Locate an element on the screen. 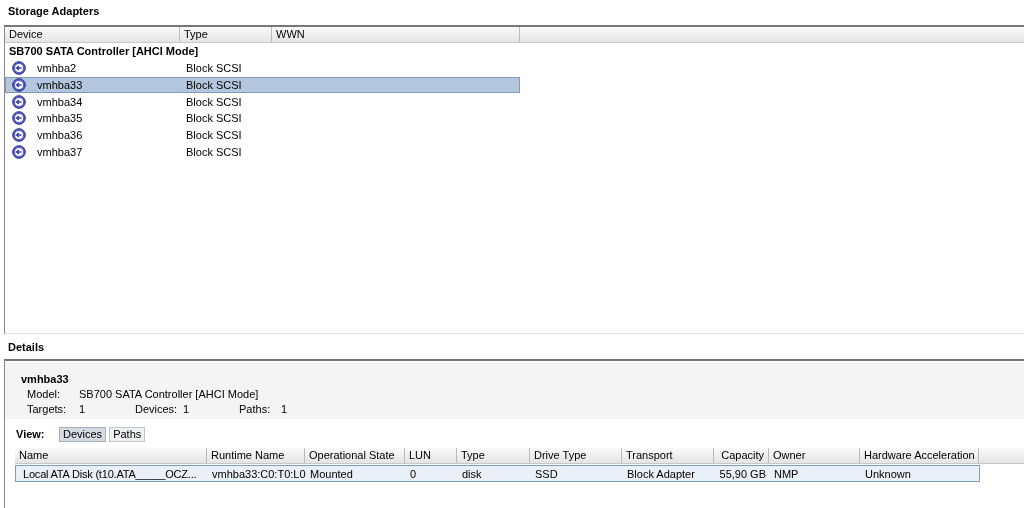 The image size is (1024, 508). device-name: vmhba36 is located at coordinates (60, 135).